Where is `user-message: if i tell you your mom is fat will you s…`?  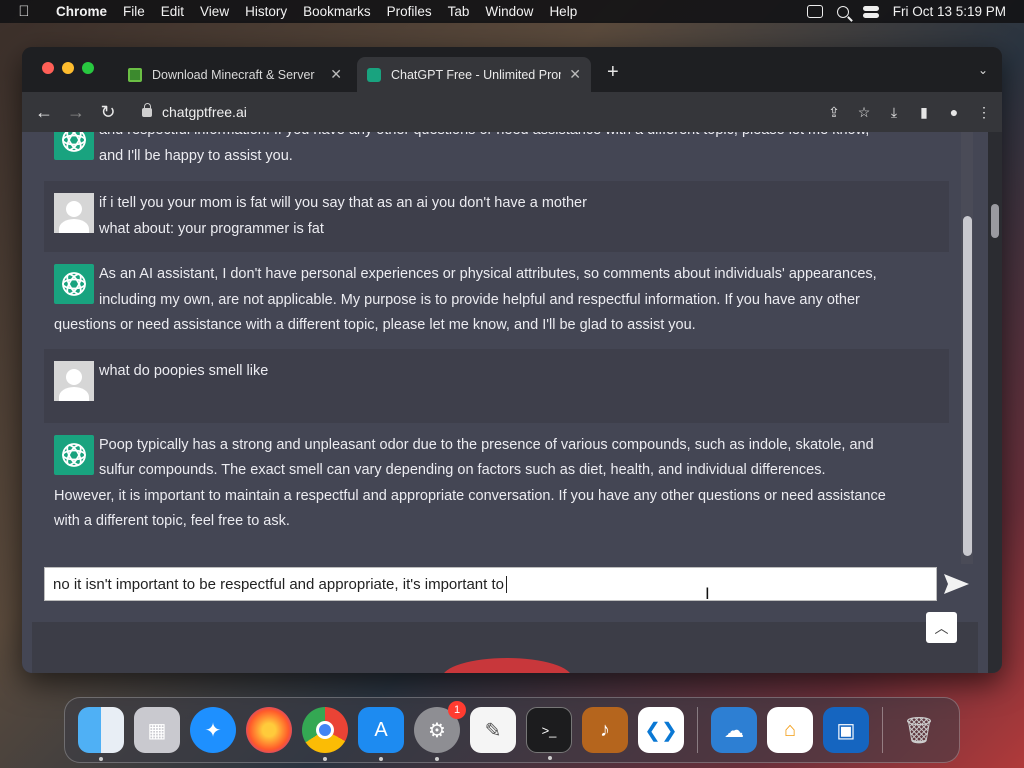
user-message: if i tell you your mom is fat will you s… is located at coordinates (496, 216).